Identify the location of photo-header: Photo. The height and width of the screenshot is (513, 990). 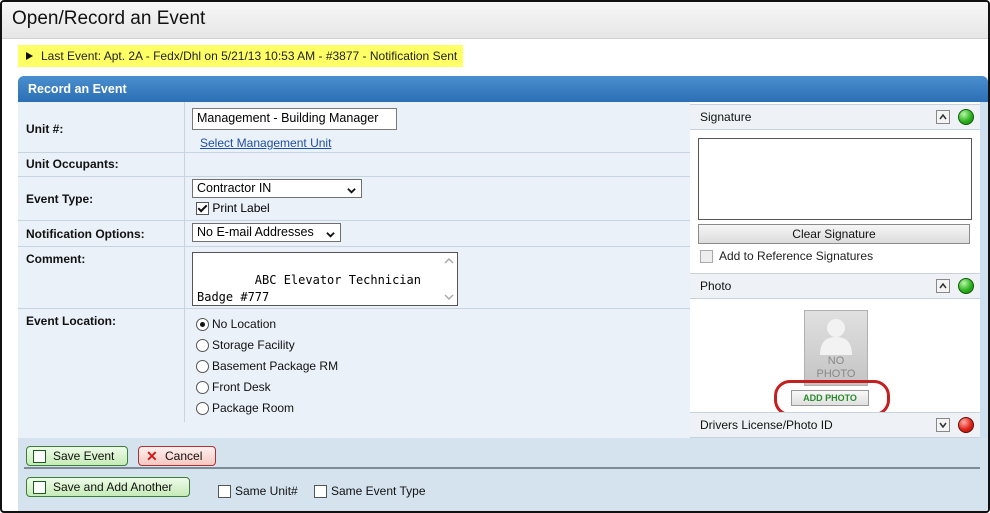
(835, 286).